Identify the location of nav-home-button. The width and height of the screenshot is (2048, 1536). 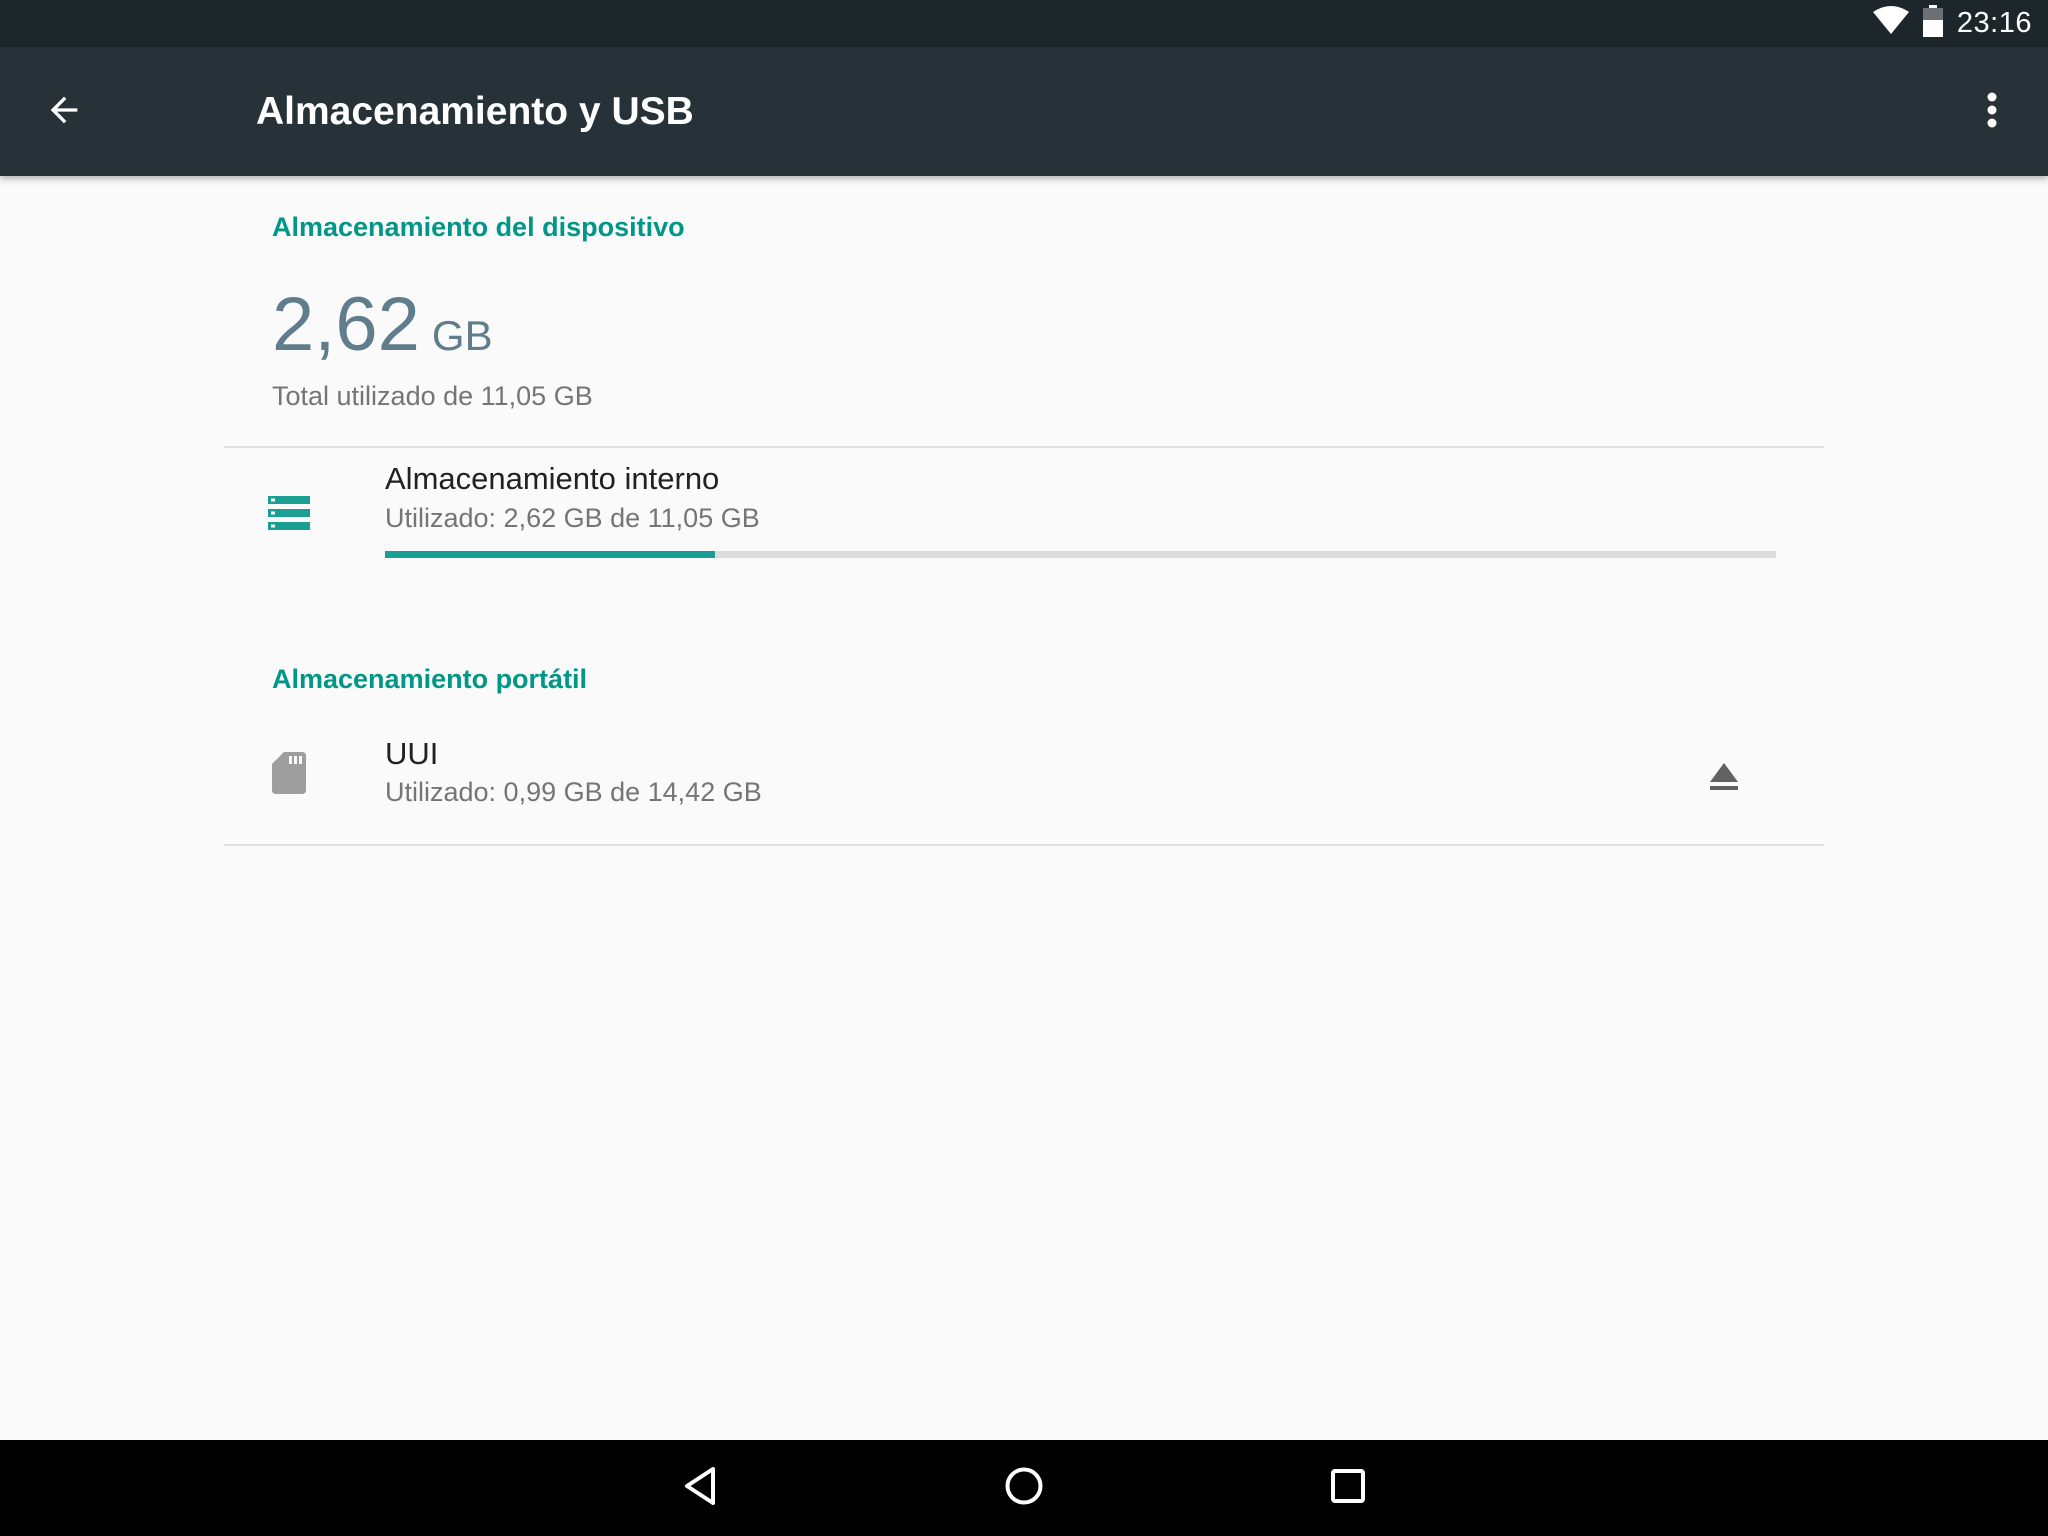
(1024, 1488).